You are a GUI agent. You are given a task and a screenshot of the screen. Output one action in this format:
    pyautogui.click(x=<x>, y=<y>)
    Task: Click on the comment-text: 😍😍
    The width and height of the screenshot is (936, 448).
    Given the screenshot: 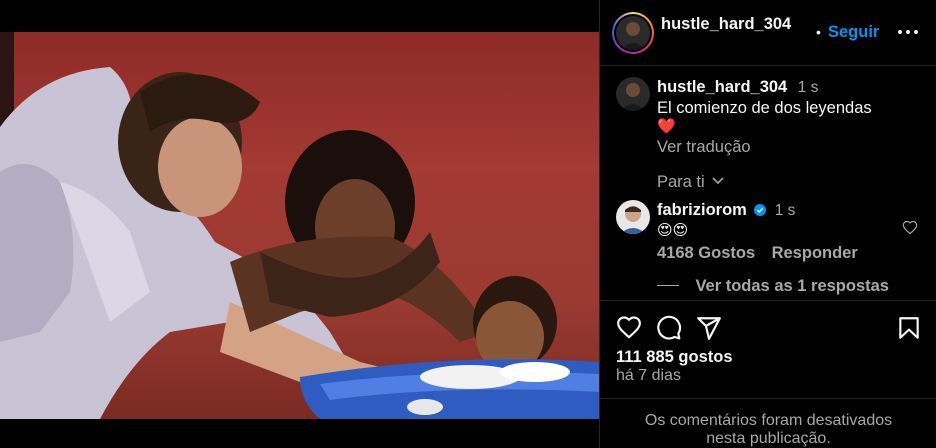 What is the action you would take?
    pyautogui.click(x=673, y=230)
    